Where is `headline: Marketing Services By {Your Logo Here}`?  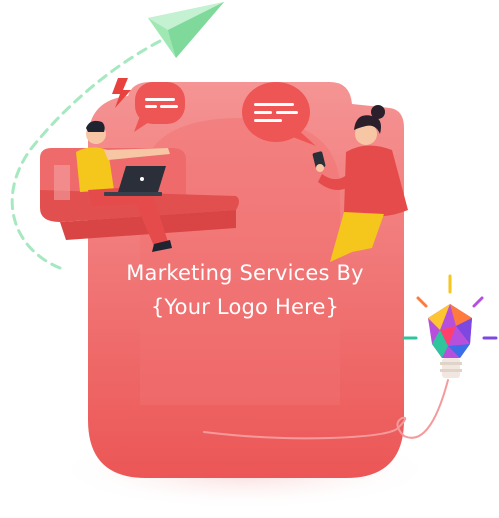 headline: Marketing Services By {Your Logo Here} is located at coordinates (245, 290).